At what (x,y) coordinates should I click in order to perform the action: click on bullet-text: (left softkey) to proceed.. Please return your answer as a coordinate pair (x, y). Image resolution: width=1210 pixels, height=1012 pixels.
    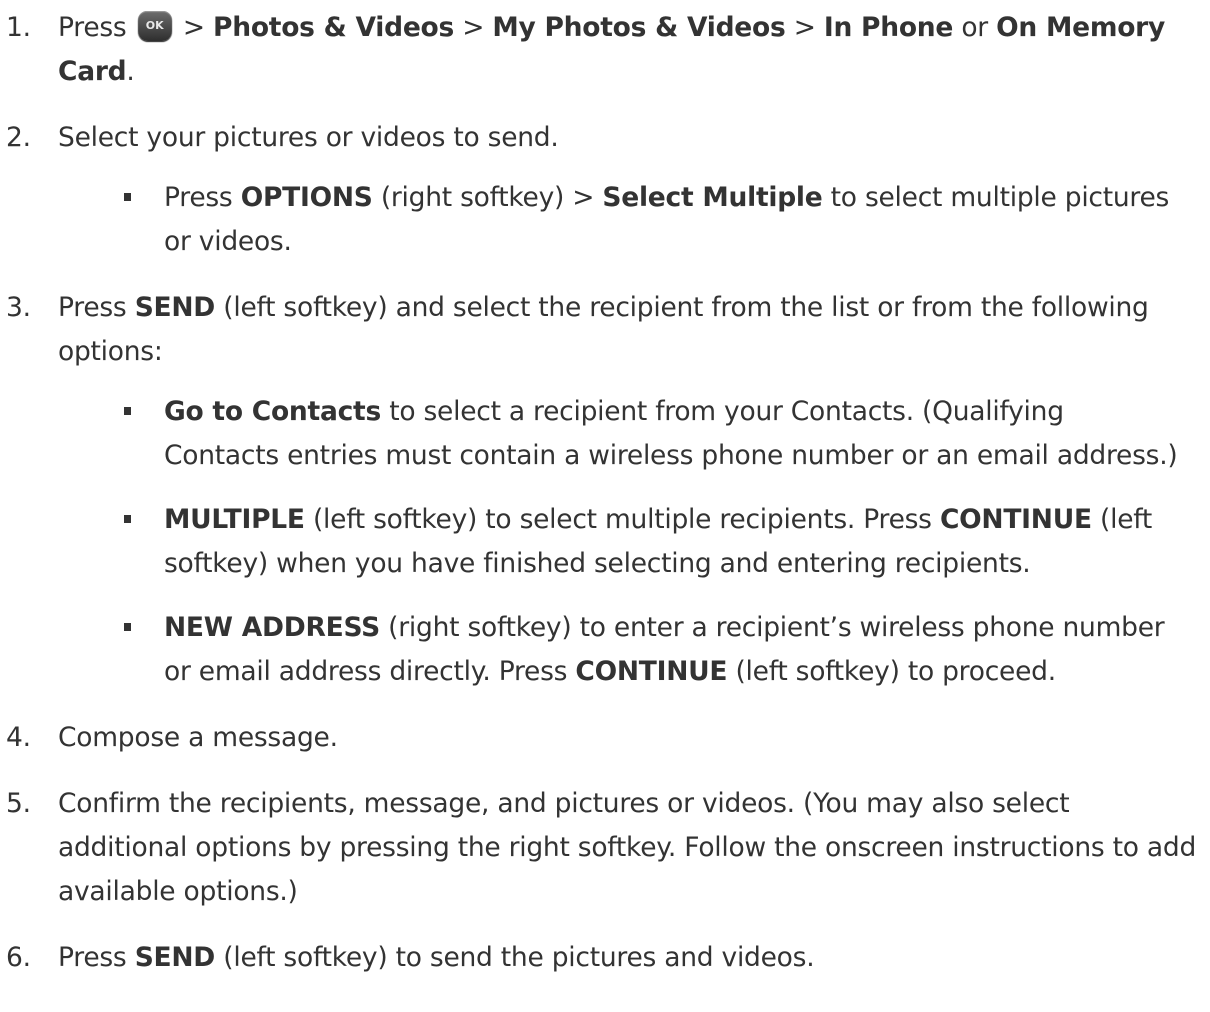
    Looking at the image, I should click on (895, 671).